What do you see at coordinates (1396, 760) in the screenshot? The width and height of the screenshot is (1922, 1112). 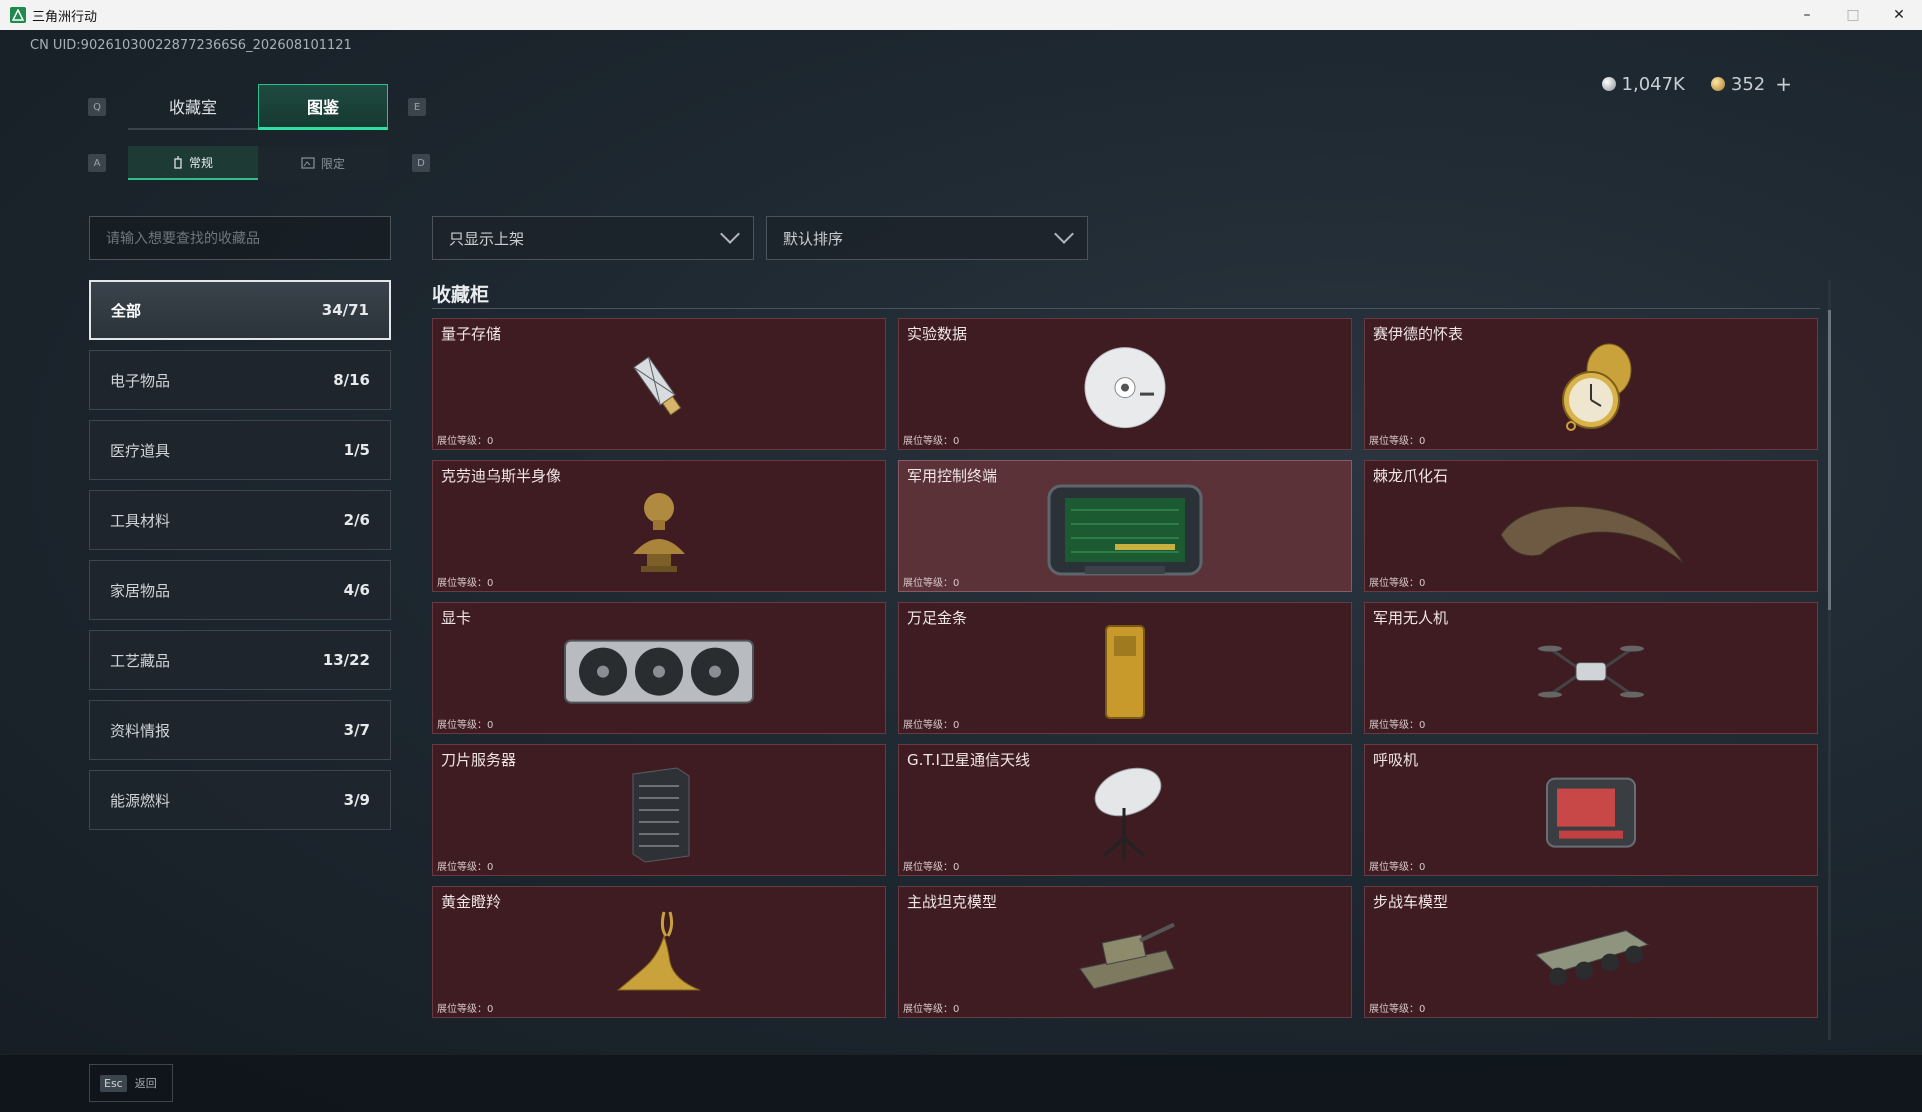 I see `item-name: 呼吸机` at bounding box center [1396, 760].